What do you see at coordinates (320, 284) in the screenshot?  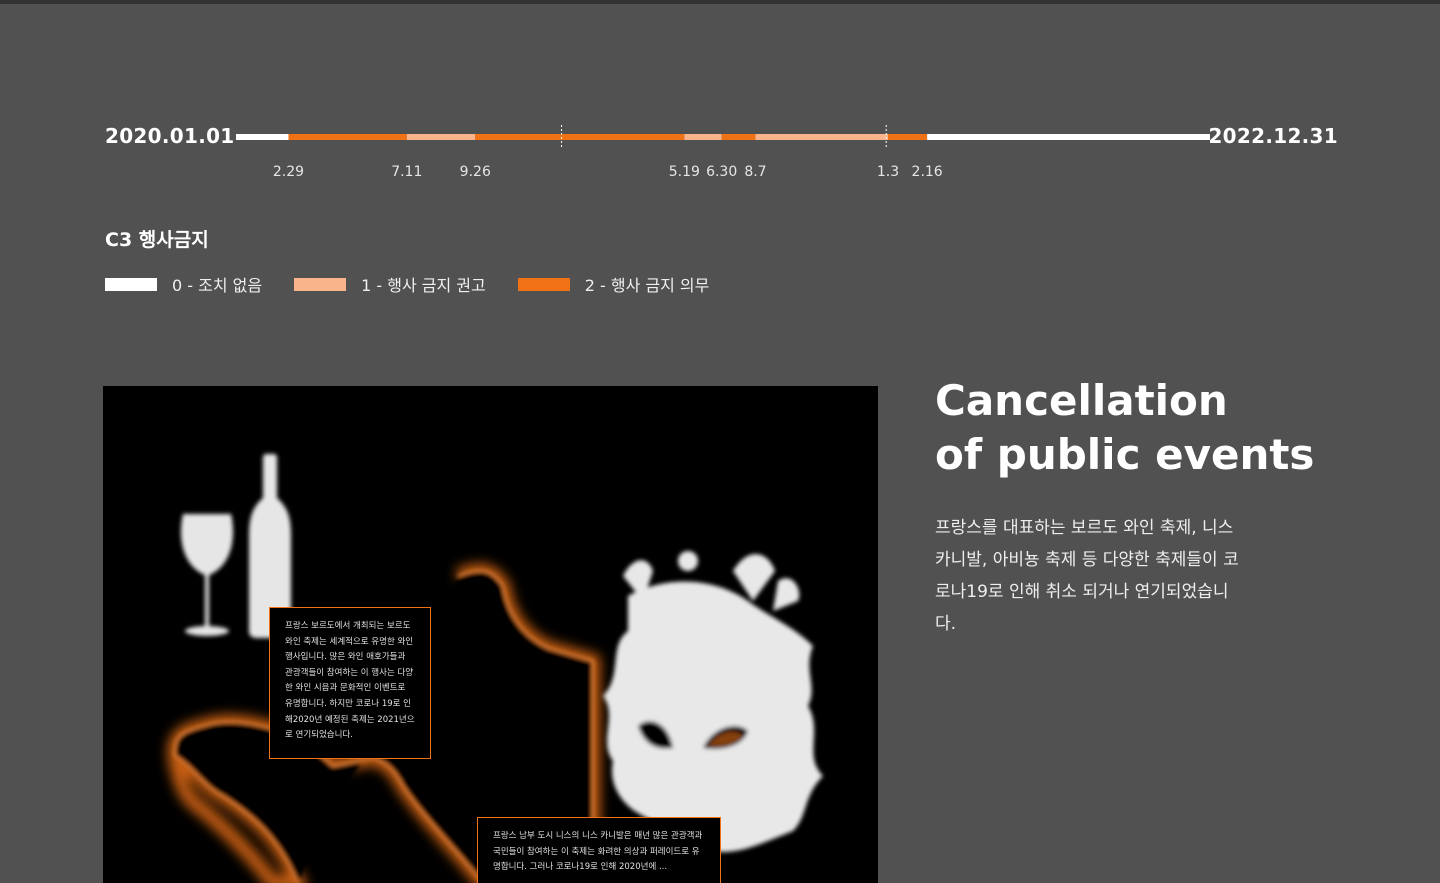 I see `legend-swatch-light-orange` at bounding box center [320, 284].